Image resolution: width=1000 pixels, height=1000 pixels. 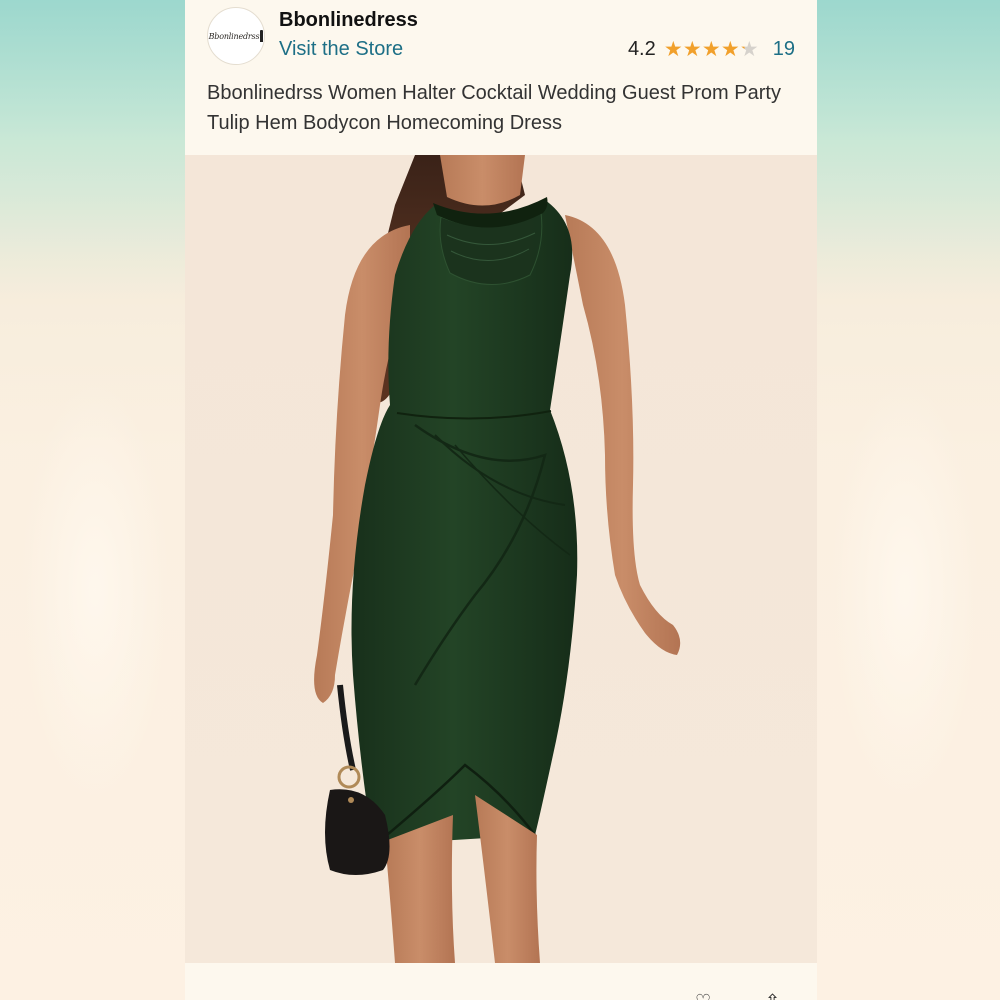 I want to click on rating-value: 4.2, so click(x=641, y=49).